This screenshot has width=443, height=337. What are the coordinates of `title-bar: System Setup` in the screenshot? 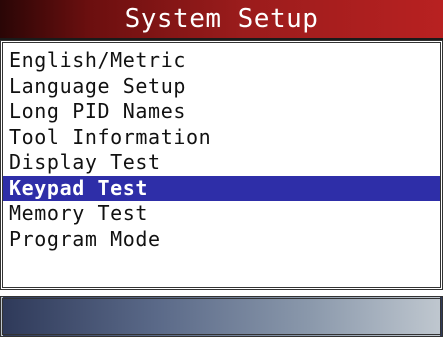 It's located at (221, 20).